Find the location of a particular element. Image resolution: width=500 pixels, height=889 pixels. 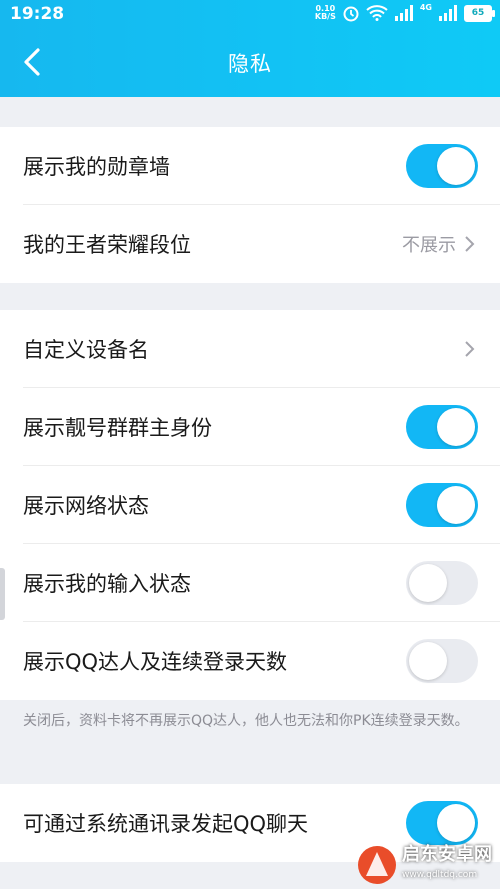

network-type: 4G is located at coordinates (425, 7).